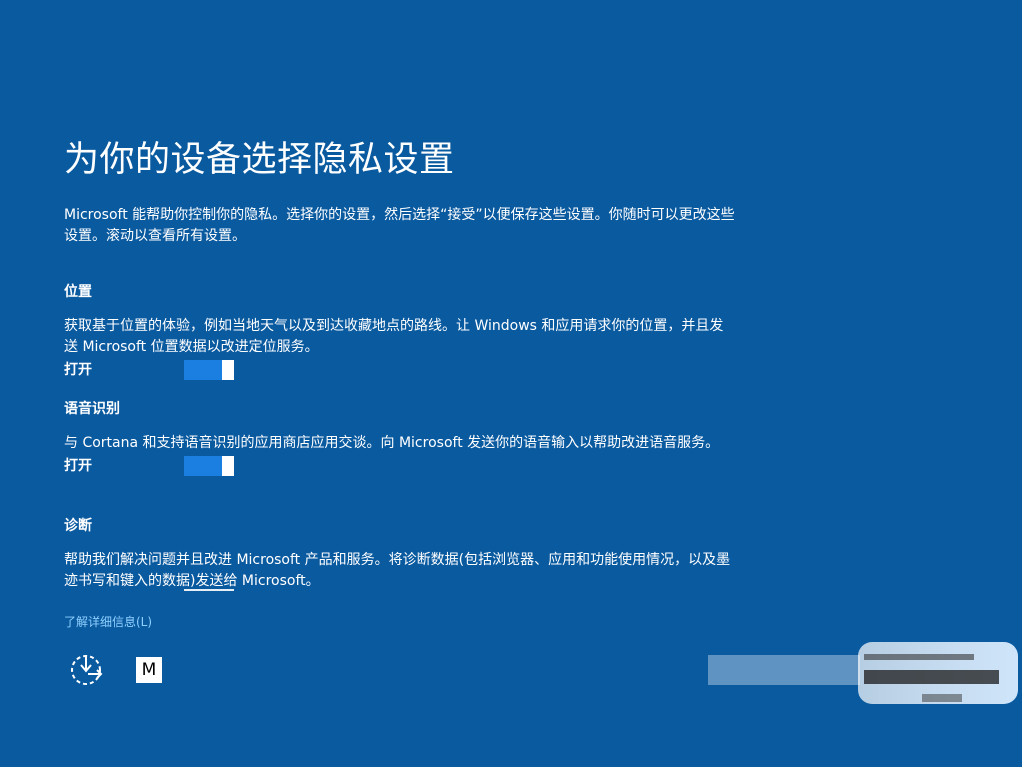  What do you see at coordinates (209, 590) in the screenshot?
I see `diagnostics-toggle-partial` at bounding box center [209, 590].